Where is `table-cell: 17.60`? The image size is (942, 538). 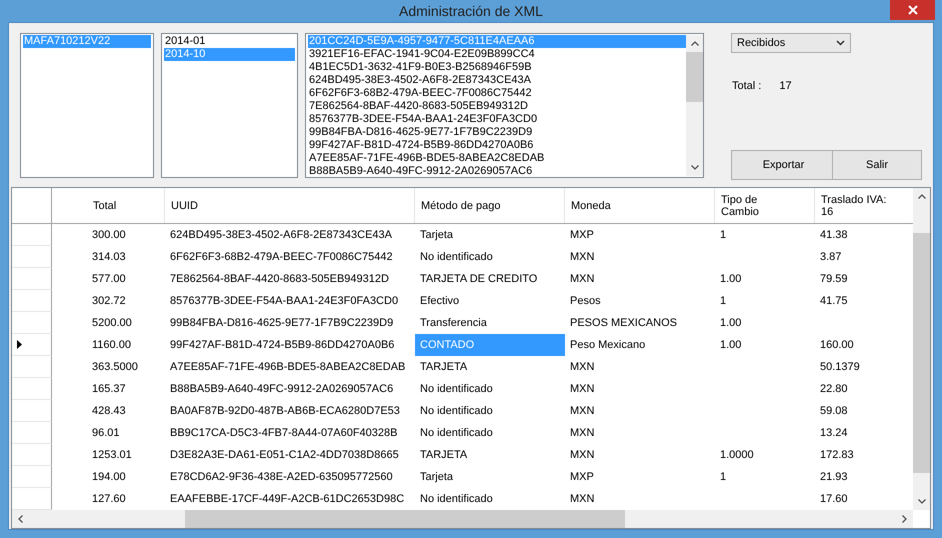
table-cell: 17.60 is located at coordinates (834, 499).